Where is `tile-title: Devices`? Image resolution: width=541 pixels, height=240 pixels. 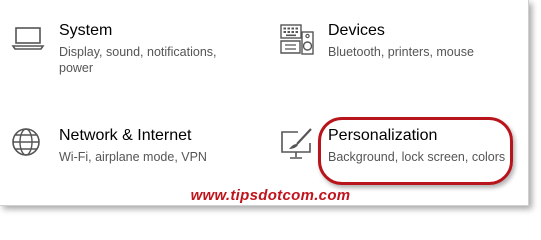 tile-title: Devices is located at coordinates (356, 30).